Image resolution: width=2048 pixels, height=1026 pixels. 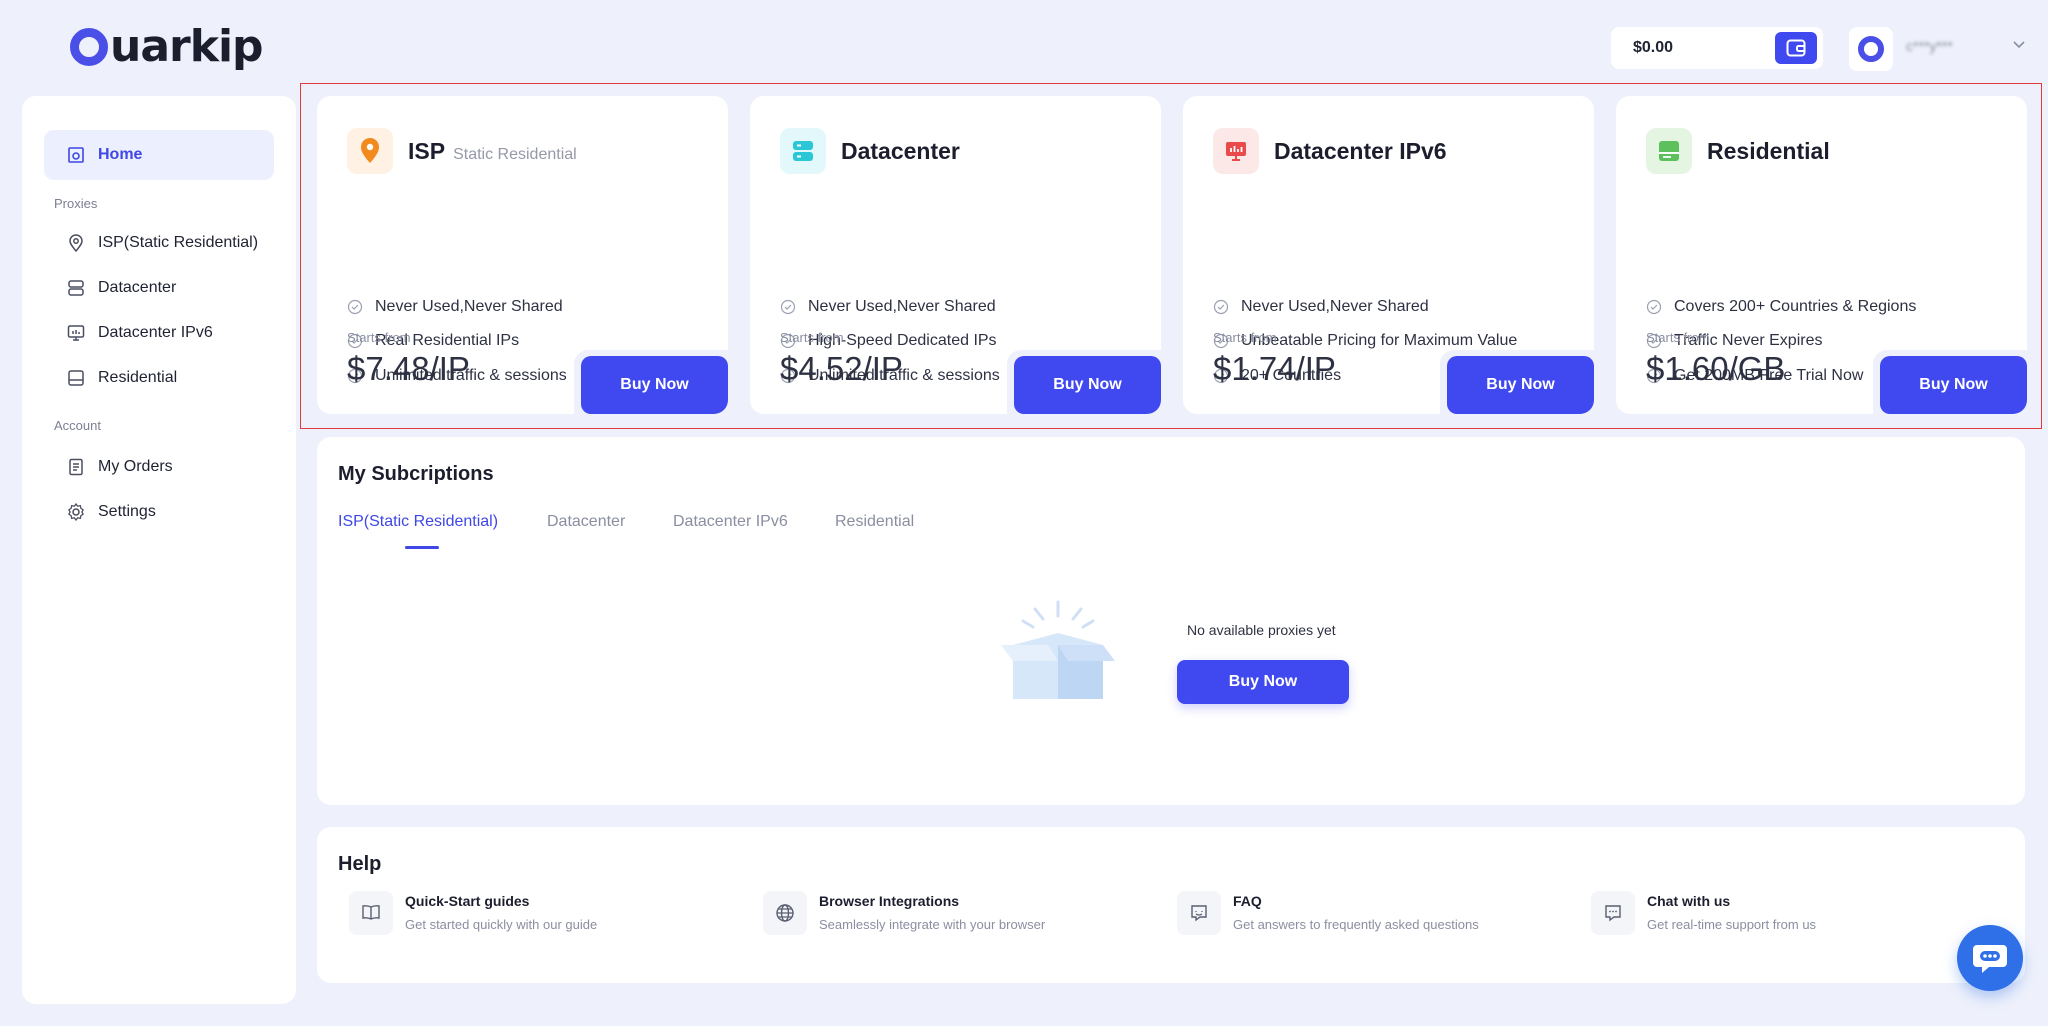 What do you see at coordinates (408, 368) in the screenshot?
I see `product-price: $7.48/IP` at bounding box center [408, 368].